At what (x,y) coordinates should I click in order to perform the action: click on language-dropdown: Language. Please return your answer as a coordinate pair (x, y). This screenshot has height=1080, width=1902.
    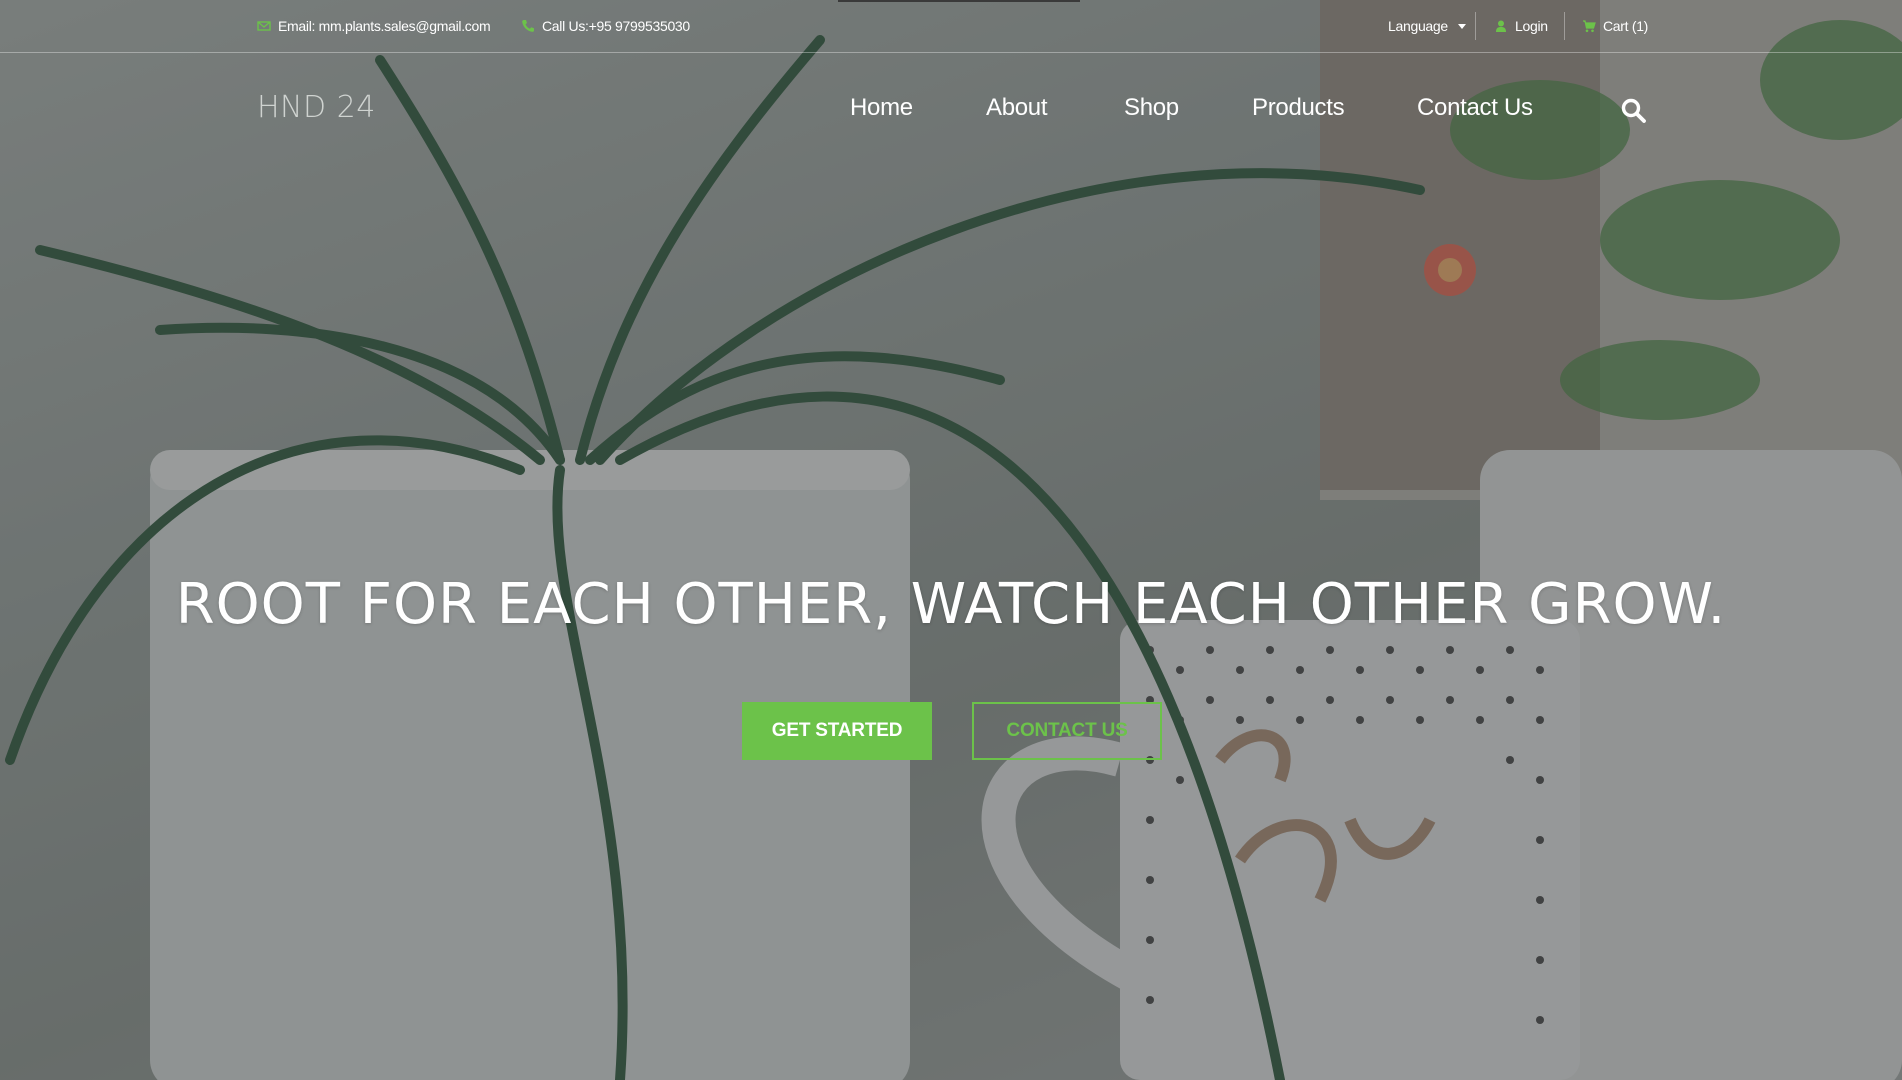
    Looking at the image, I should click on (1427, 26).